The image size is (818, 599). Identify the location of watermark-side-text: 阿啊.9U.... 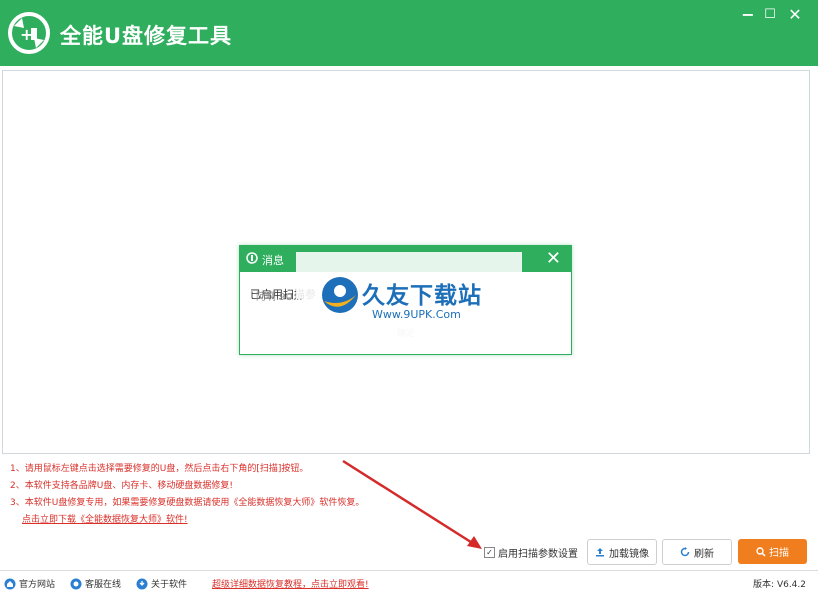
(279, 297).